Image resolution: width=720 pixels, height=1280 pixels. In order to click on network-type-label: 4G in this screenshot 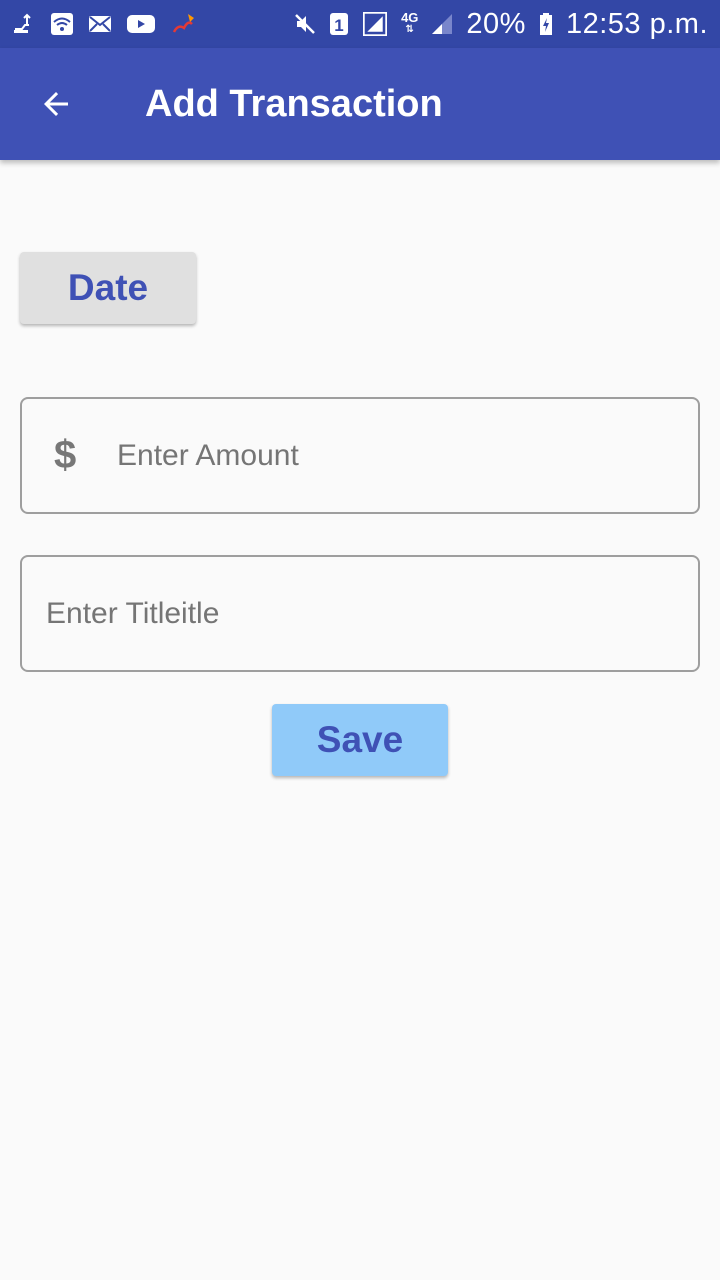, I will do `click(410, 17)`.